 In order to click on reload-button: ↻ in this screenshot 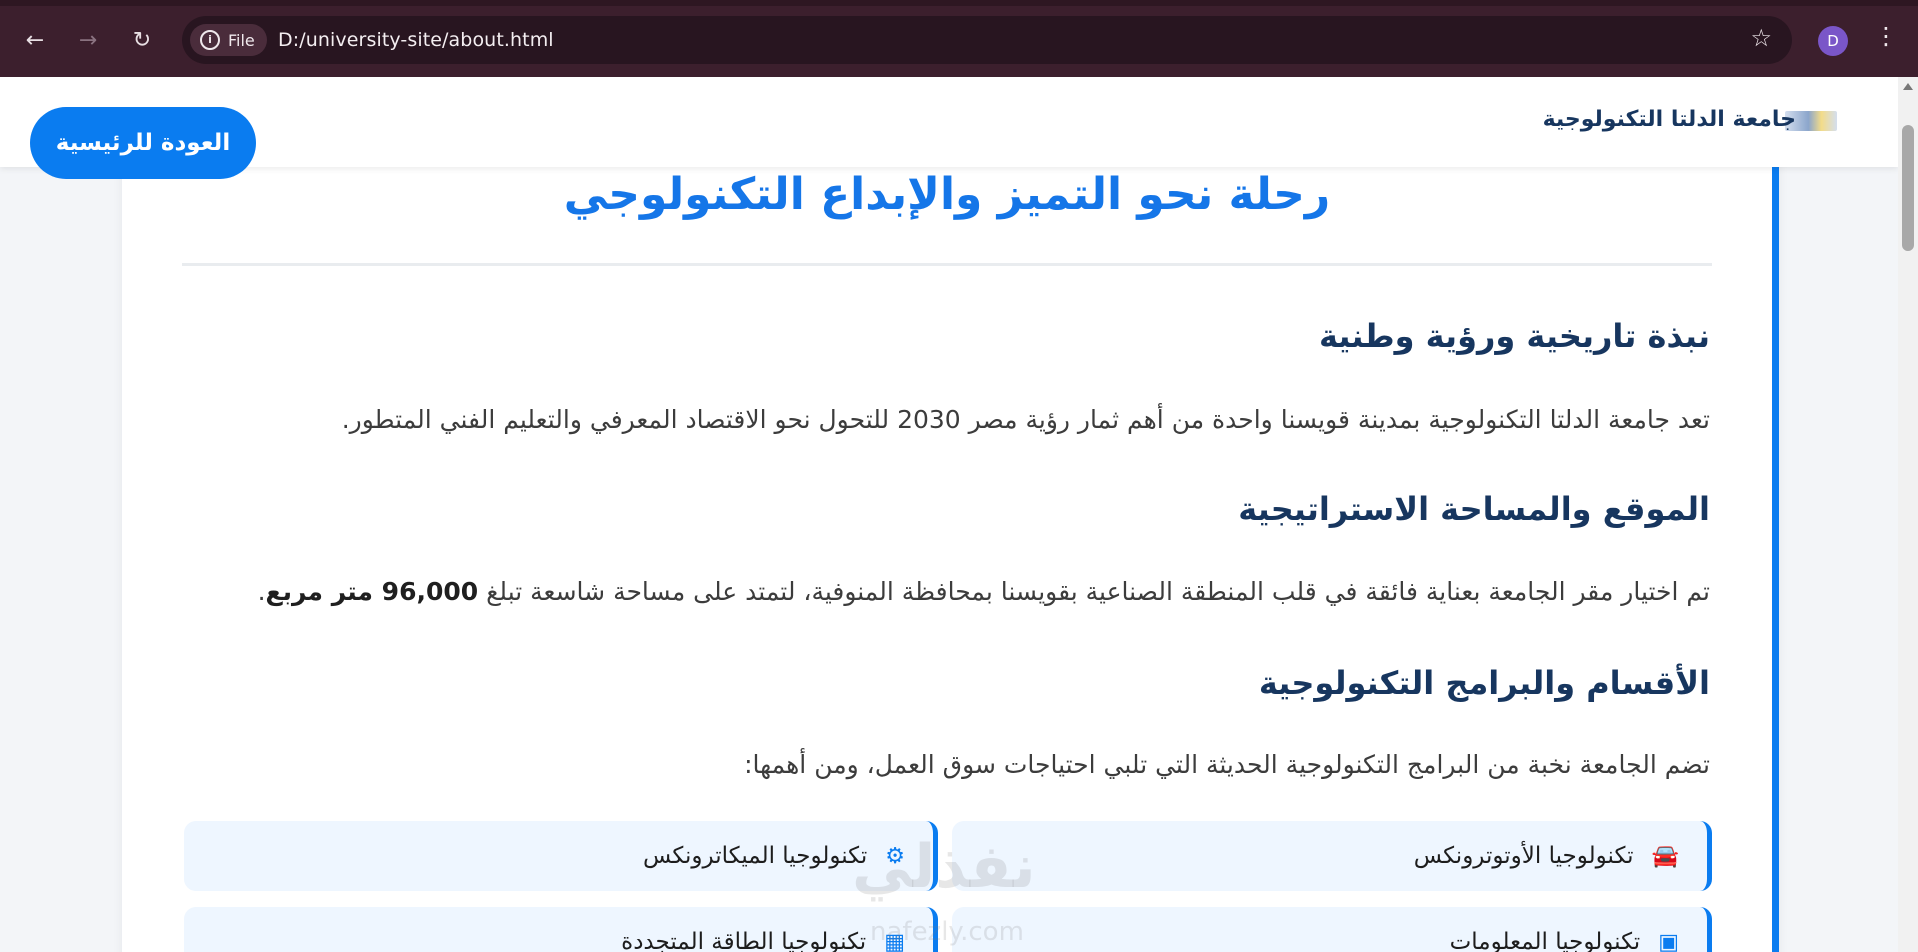, I will do `click(142, 40)`.